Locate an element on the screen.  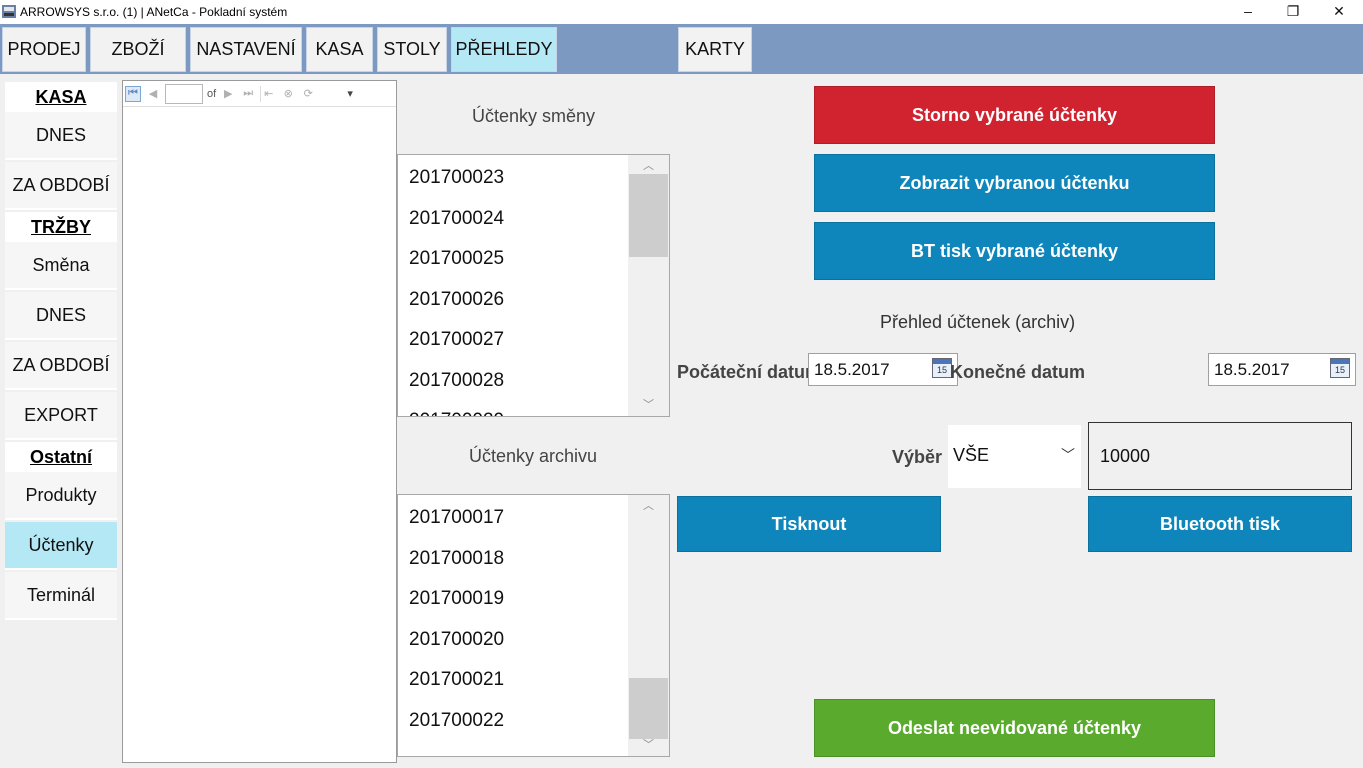
toolbar-overflow-icon: ▾ is located at coordinates (350, 94).